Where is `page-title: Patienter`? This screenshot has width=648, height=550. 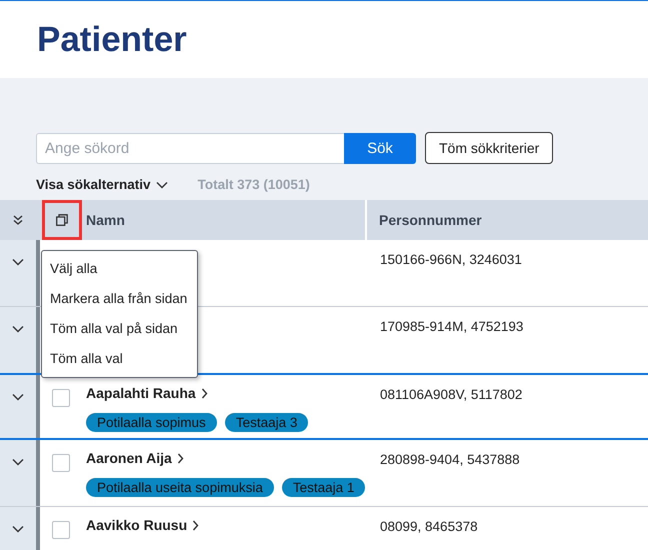
page-title: Patienter is located at coordinates (112, 40).